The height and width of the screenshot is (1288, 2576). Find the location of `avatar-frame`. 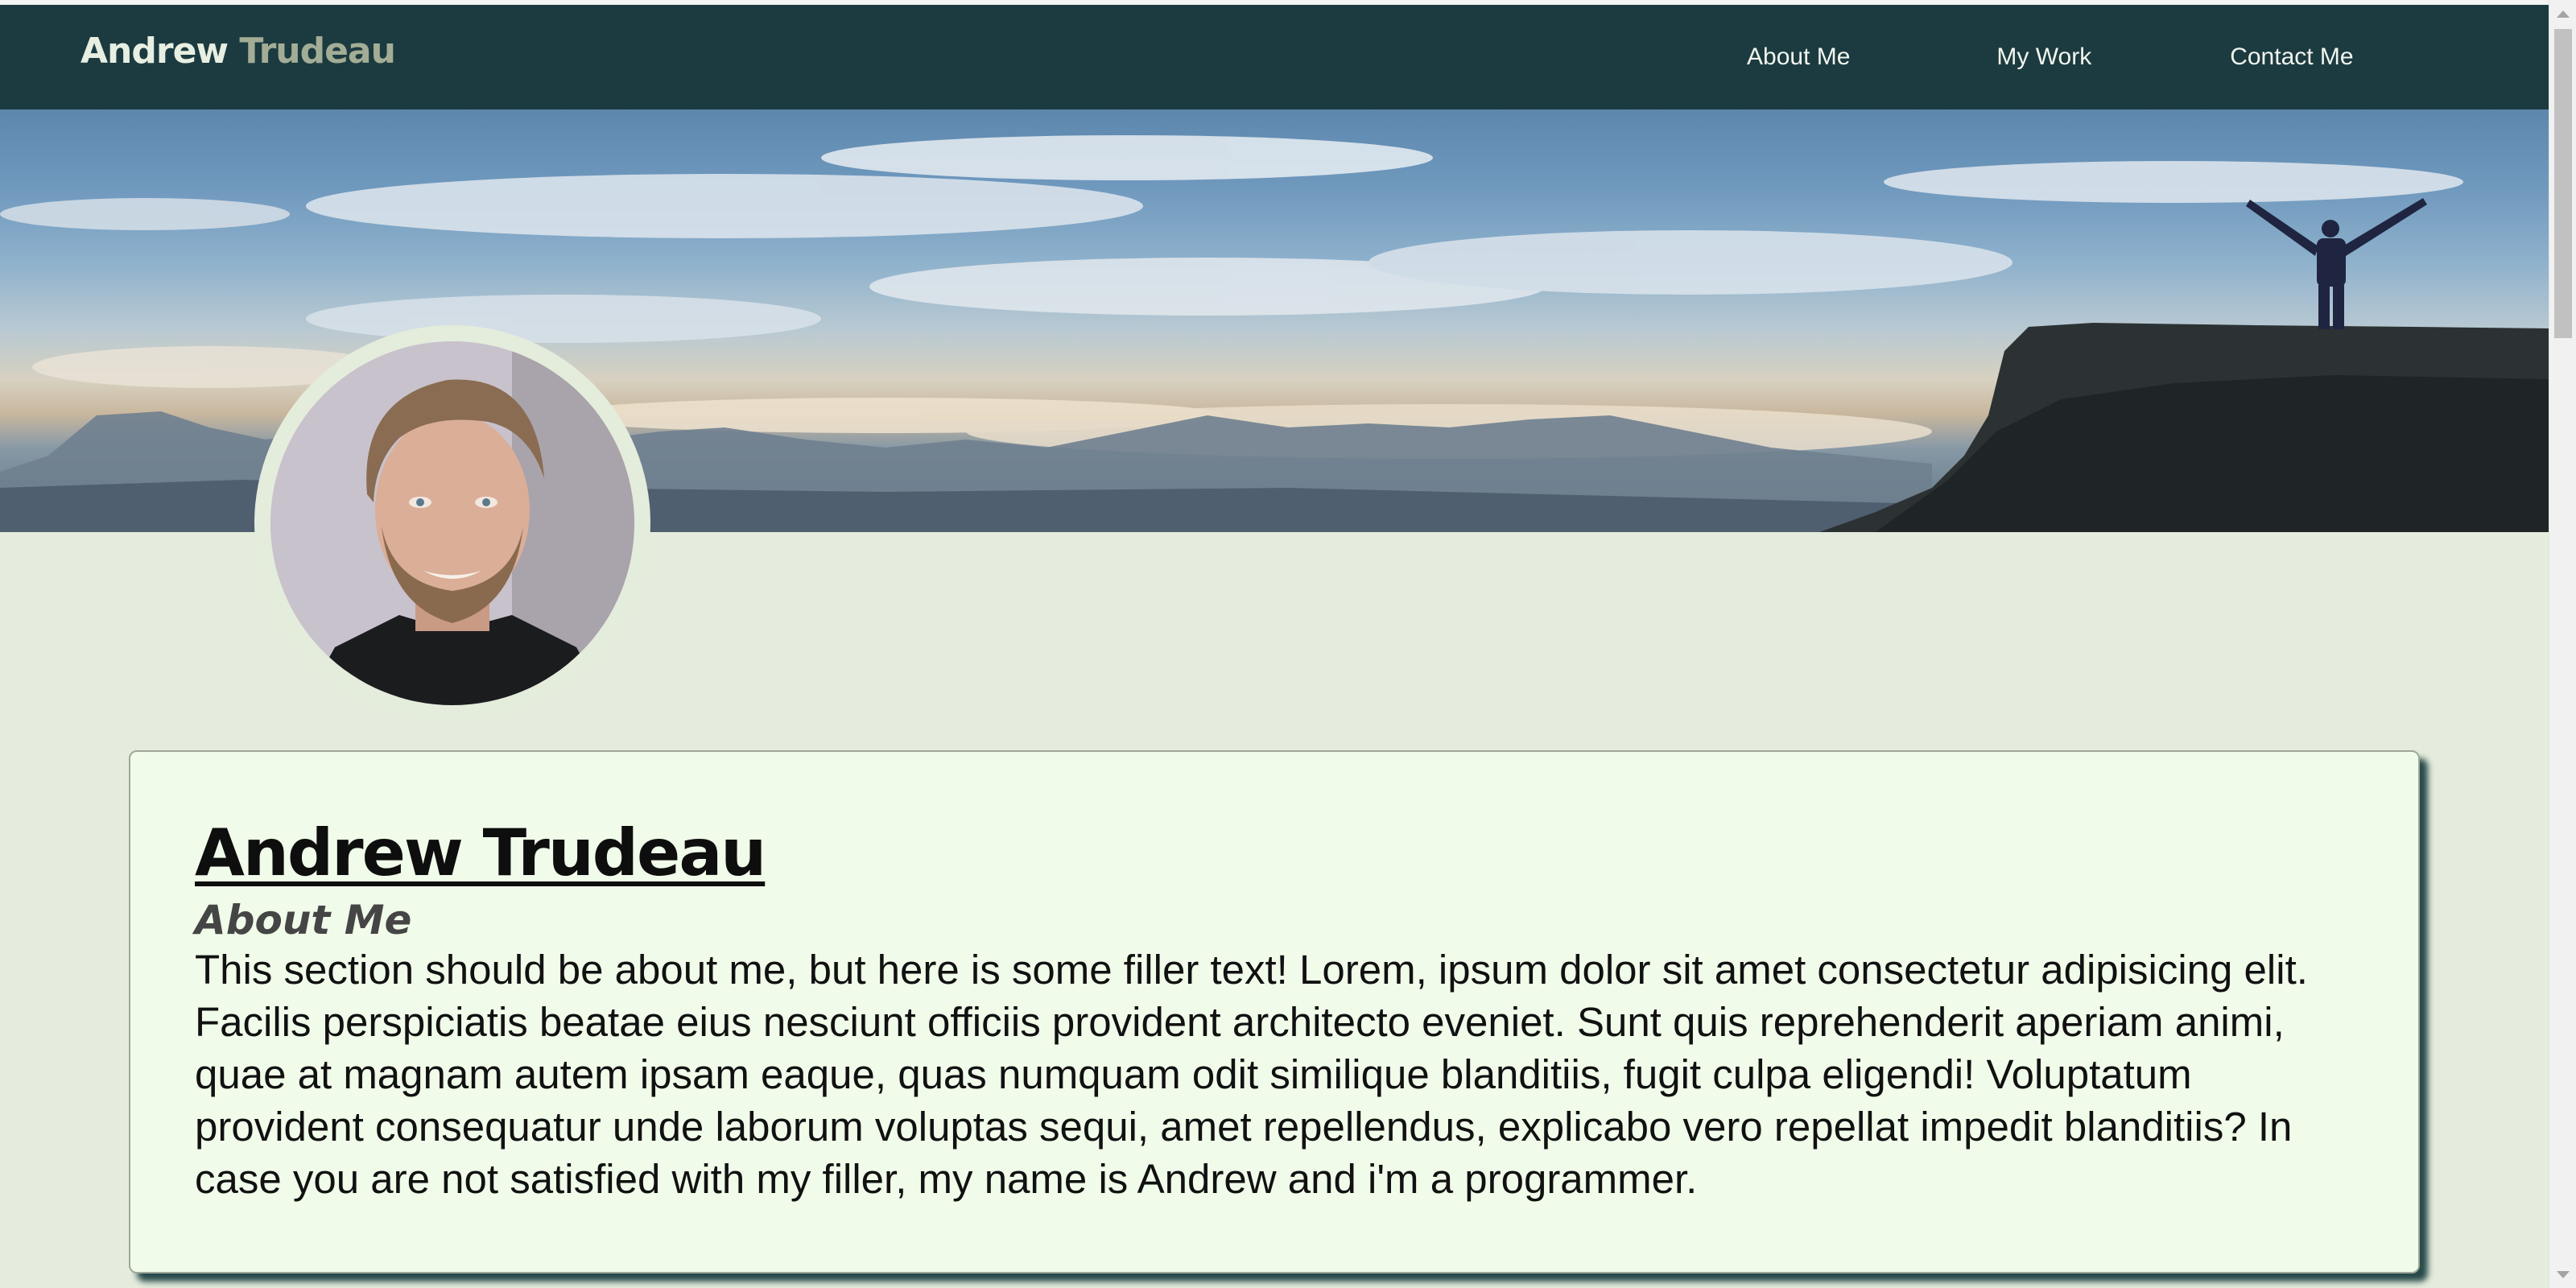

avatar-frame is located at coordinates (452, 523).